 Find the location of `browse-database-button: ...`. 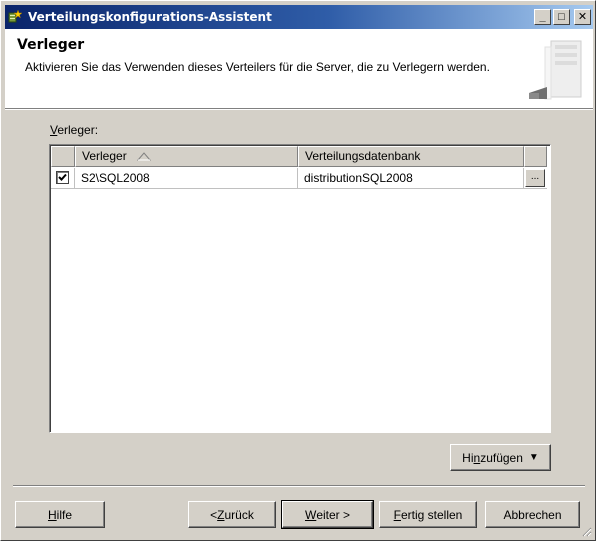

browse-database-button: ... is located at coordinates (535, 178).